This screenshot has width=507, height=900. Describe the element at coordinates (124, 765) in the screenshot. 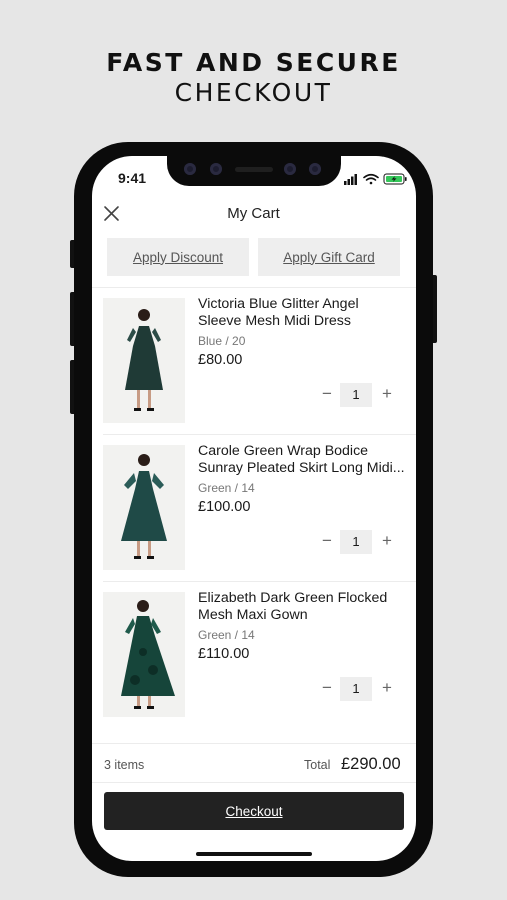

I see `items-count: 3 items` at that location.